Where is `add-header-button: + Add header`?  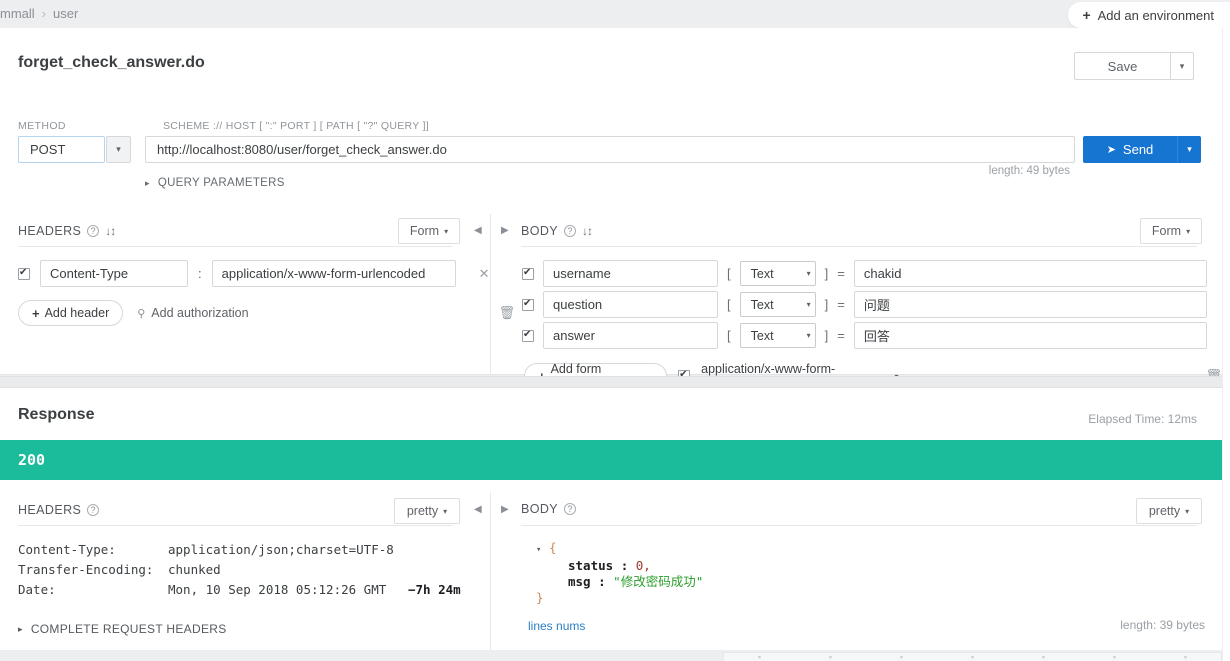 add-header-button: + Add header is located at coordinates (71, 313).